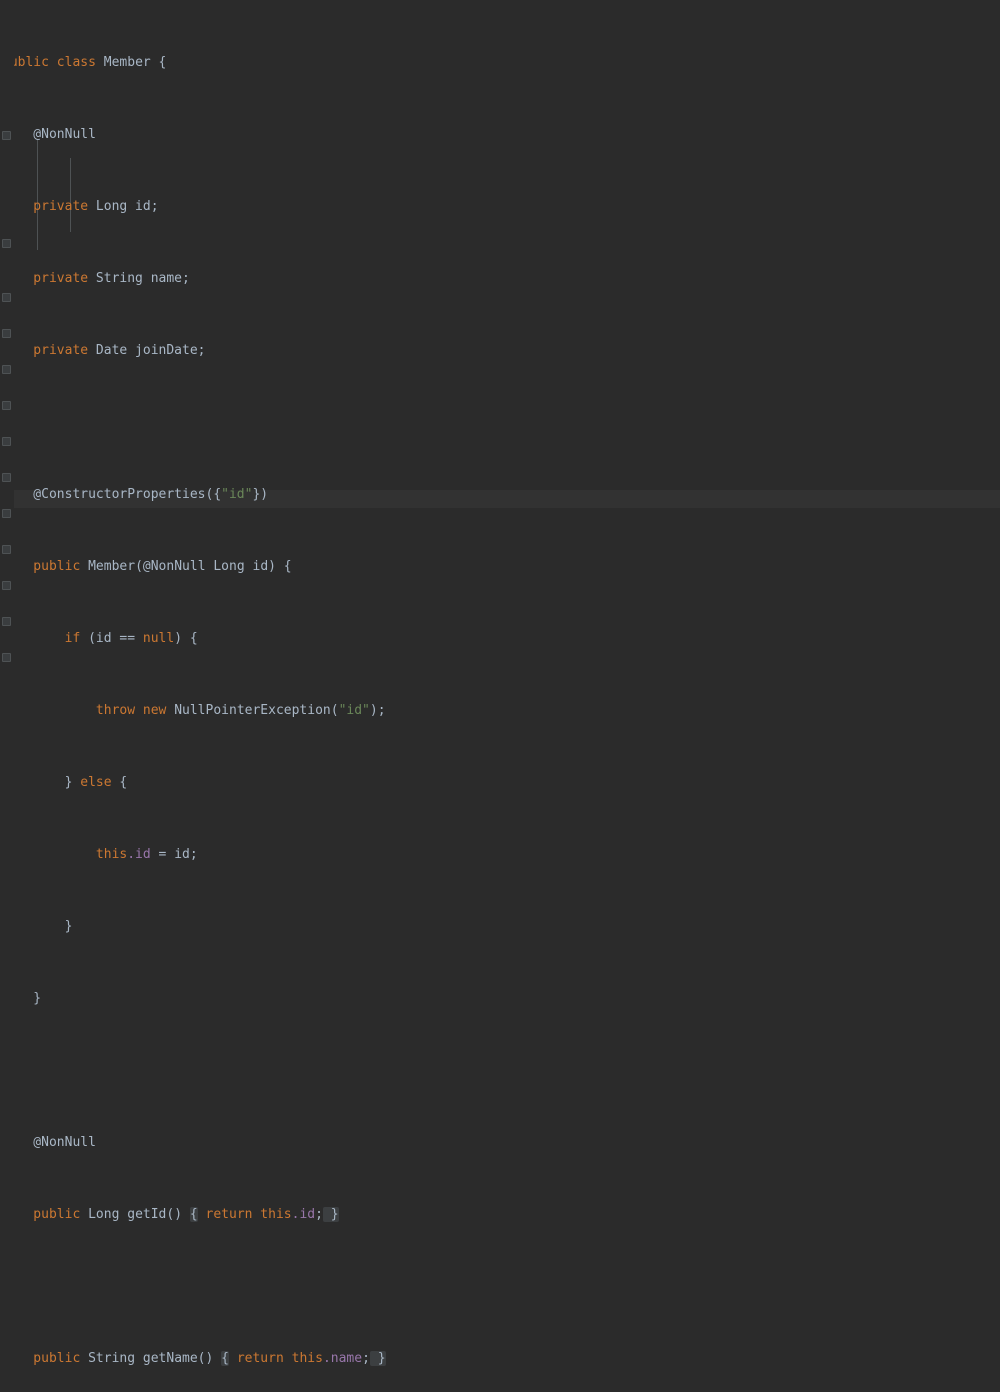  Describe the element at coordinates (158, 638) in the screenshot. I see `token-keyword: null` at that location.